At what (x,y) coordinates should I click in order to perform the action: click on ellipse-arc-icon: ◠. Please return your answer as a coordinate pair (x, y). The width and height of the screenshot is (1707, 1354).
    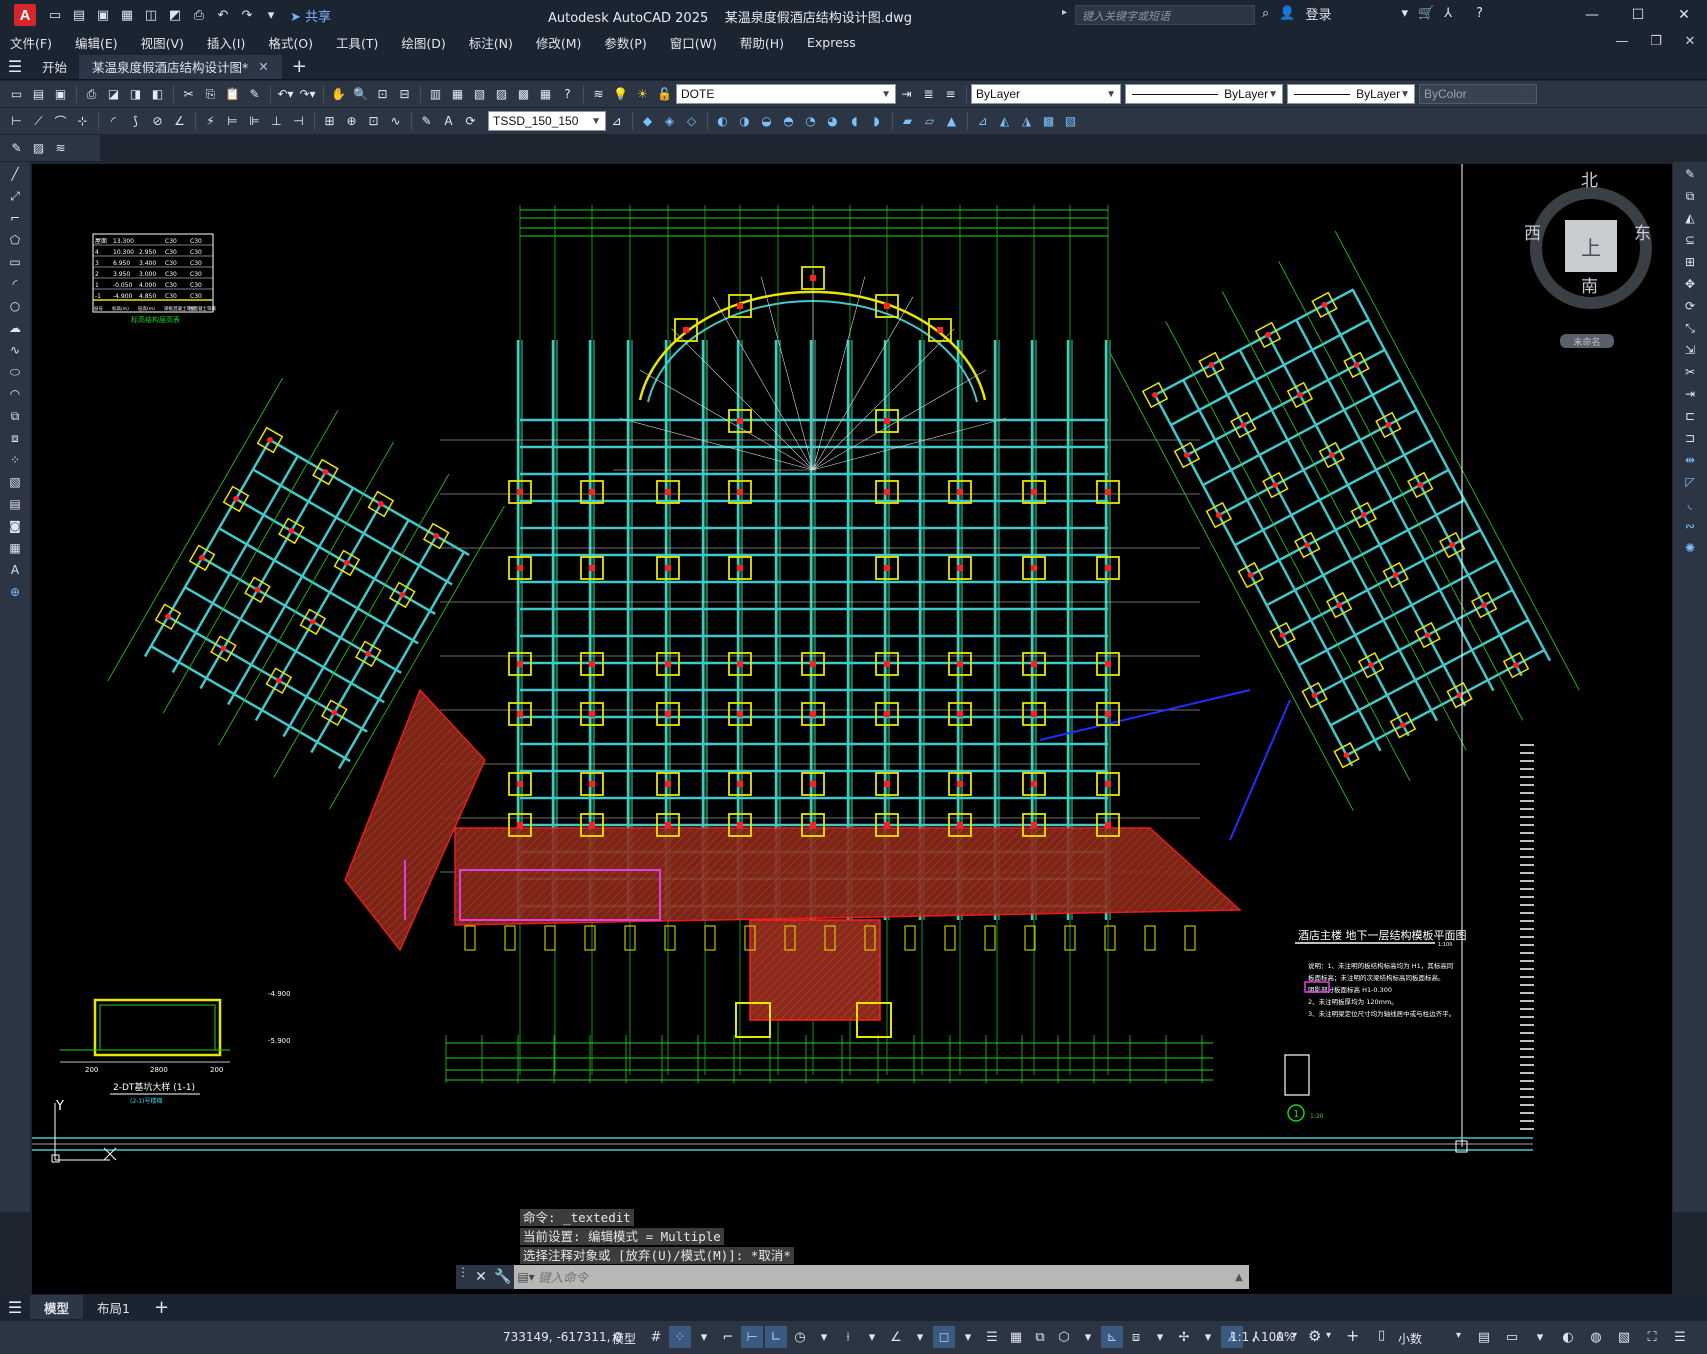
    Looking at the image, I should click on (15, 394).